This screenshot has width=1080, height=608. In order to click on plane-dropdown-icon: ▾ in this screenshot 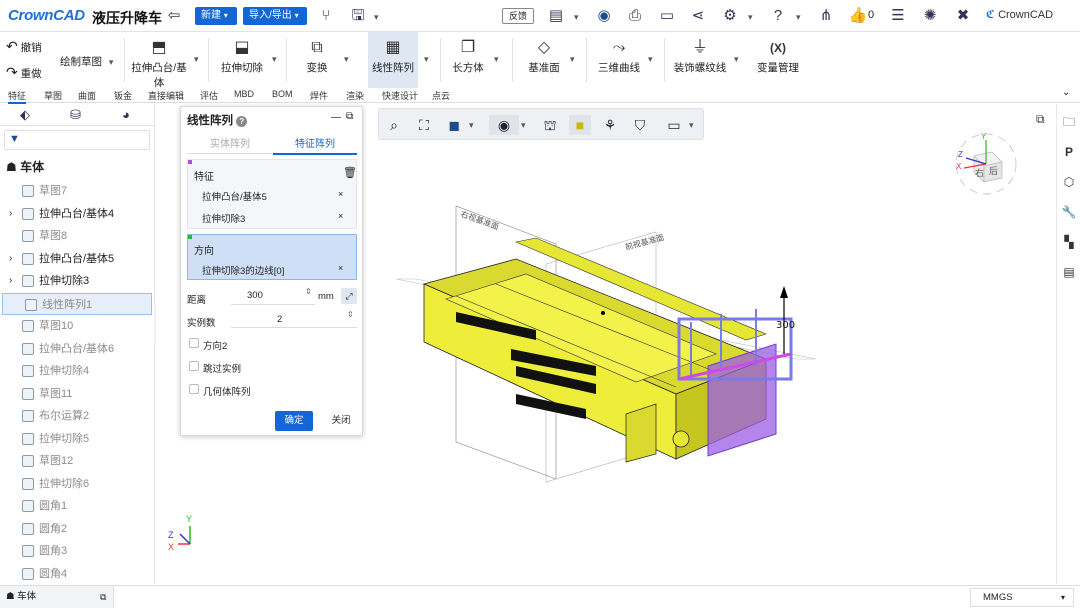, I will do `click(572, 59)`.